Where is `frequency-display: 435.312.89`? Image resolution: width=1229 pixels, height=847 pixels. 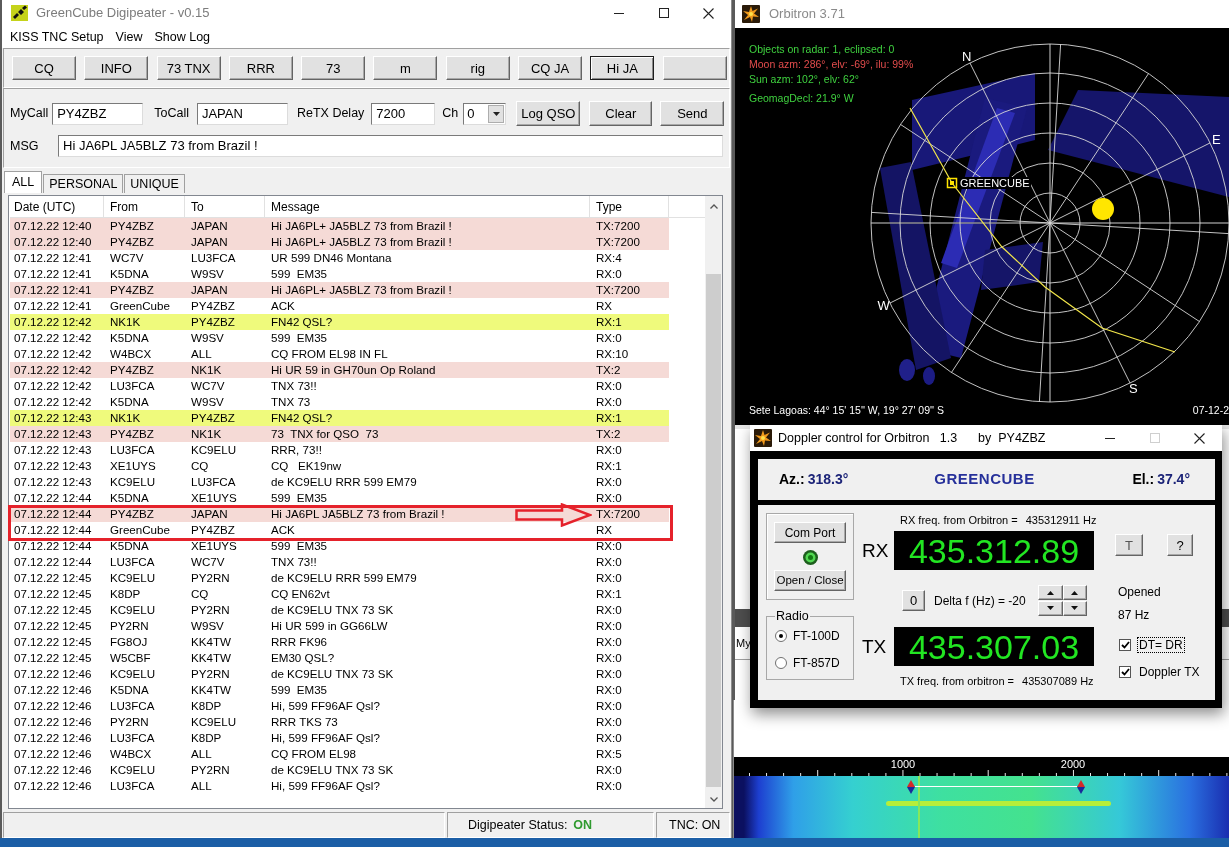
frequency-display: 435.312.89 is located at coordinates (994, 550).